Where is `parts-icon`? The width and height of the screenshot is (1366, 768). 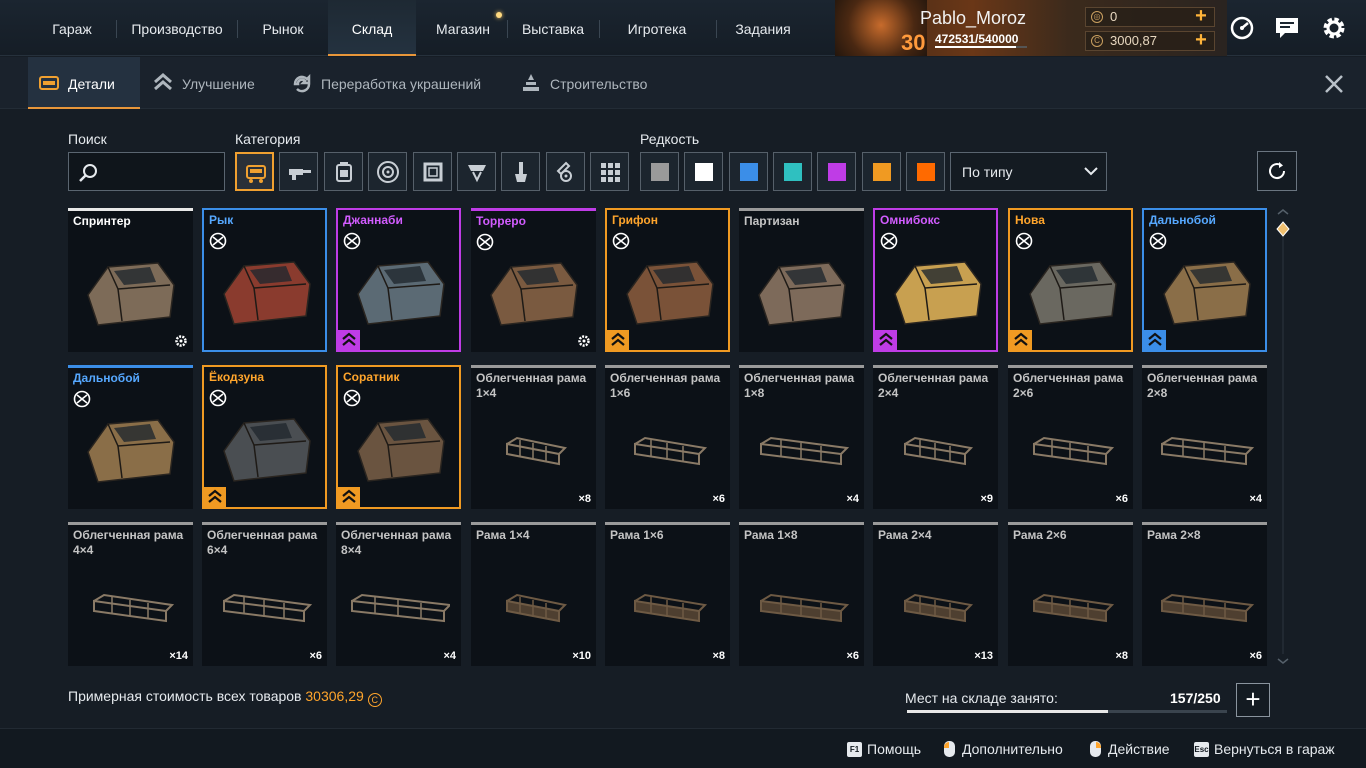 parts-icon is located at coordinates (49, 83).